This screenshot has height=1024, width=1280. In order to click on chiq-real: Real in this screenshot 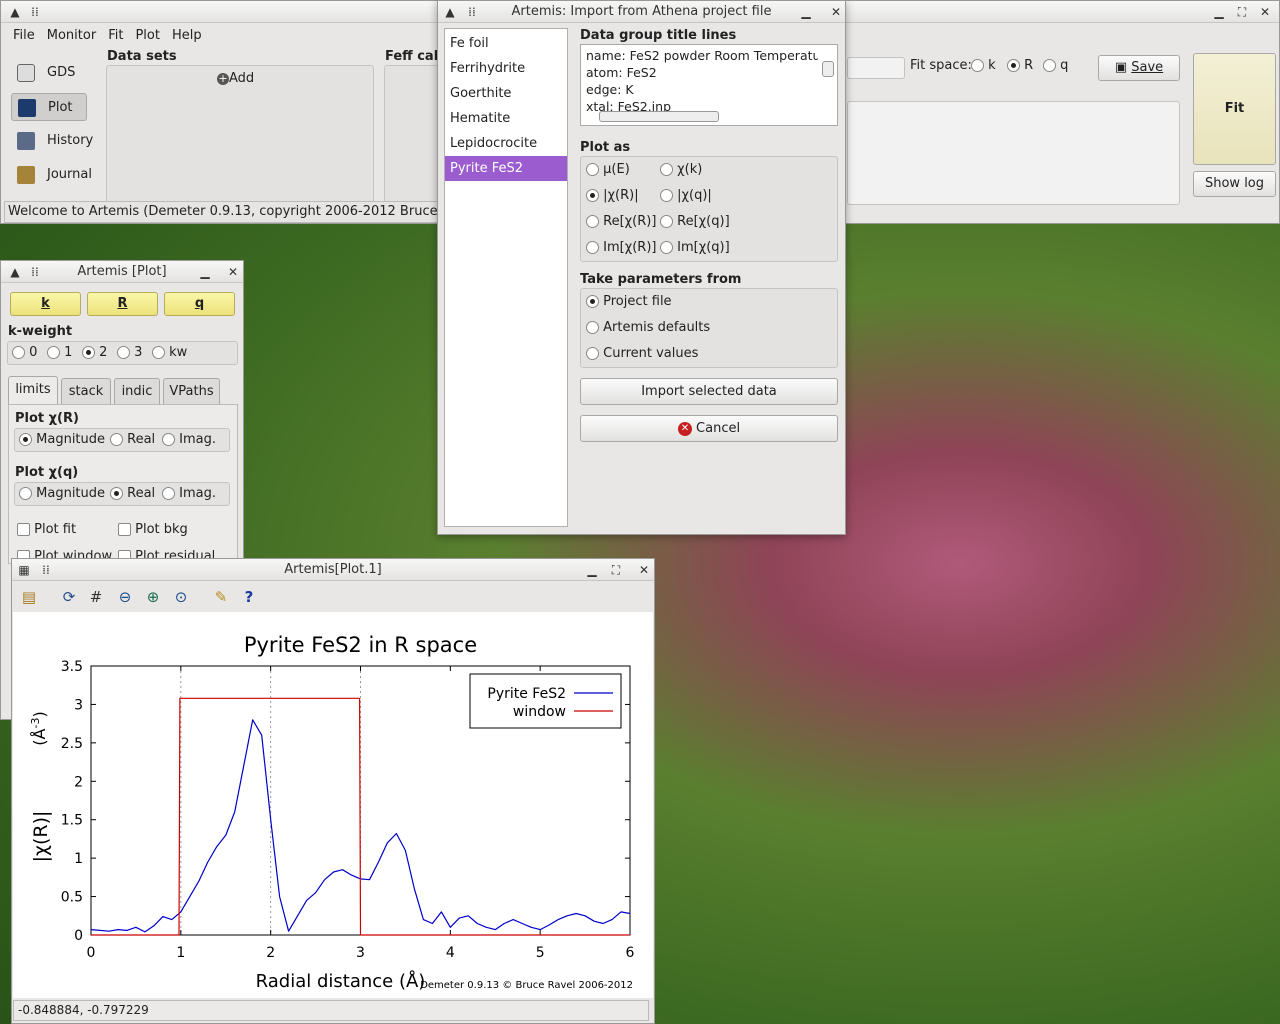, I will do `click(132, 493)`.